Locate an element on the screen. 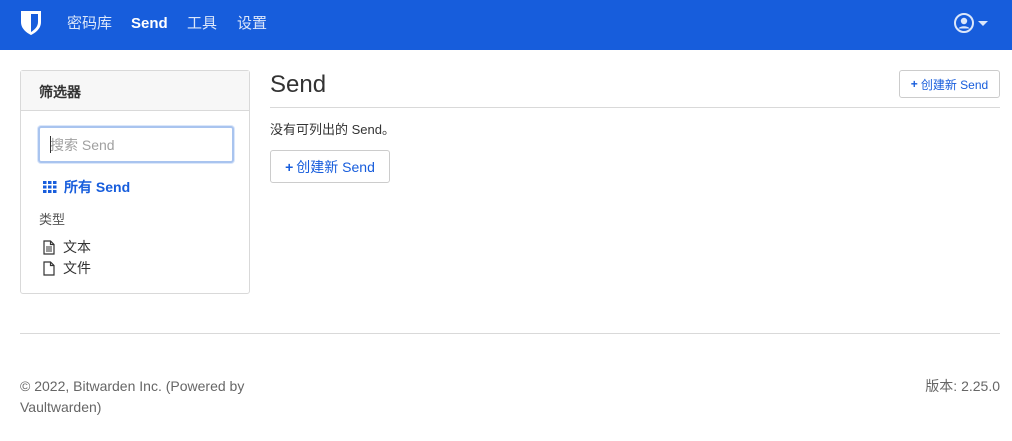  nav-tools-link: 工具 is located at coordinates (202, 24).